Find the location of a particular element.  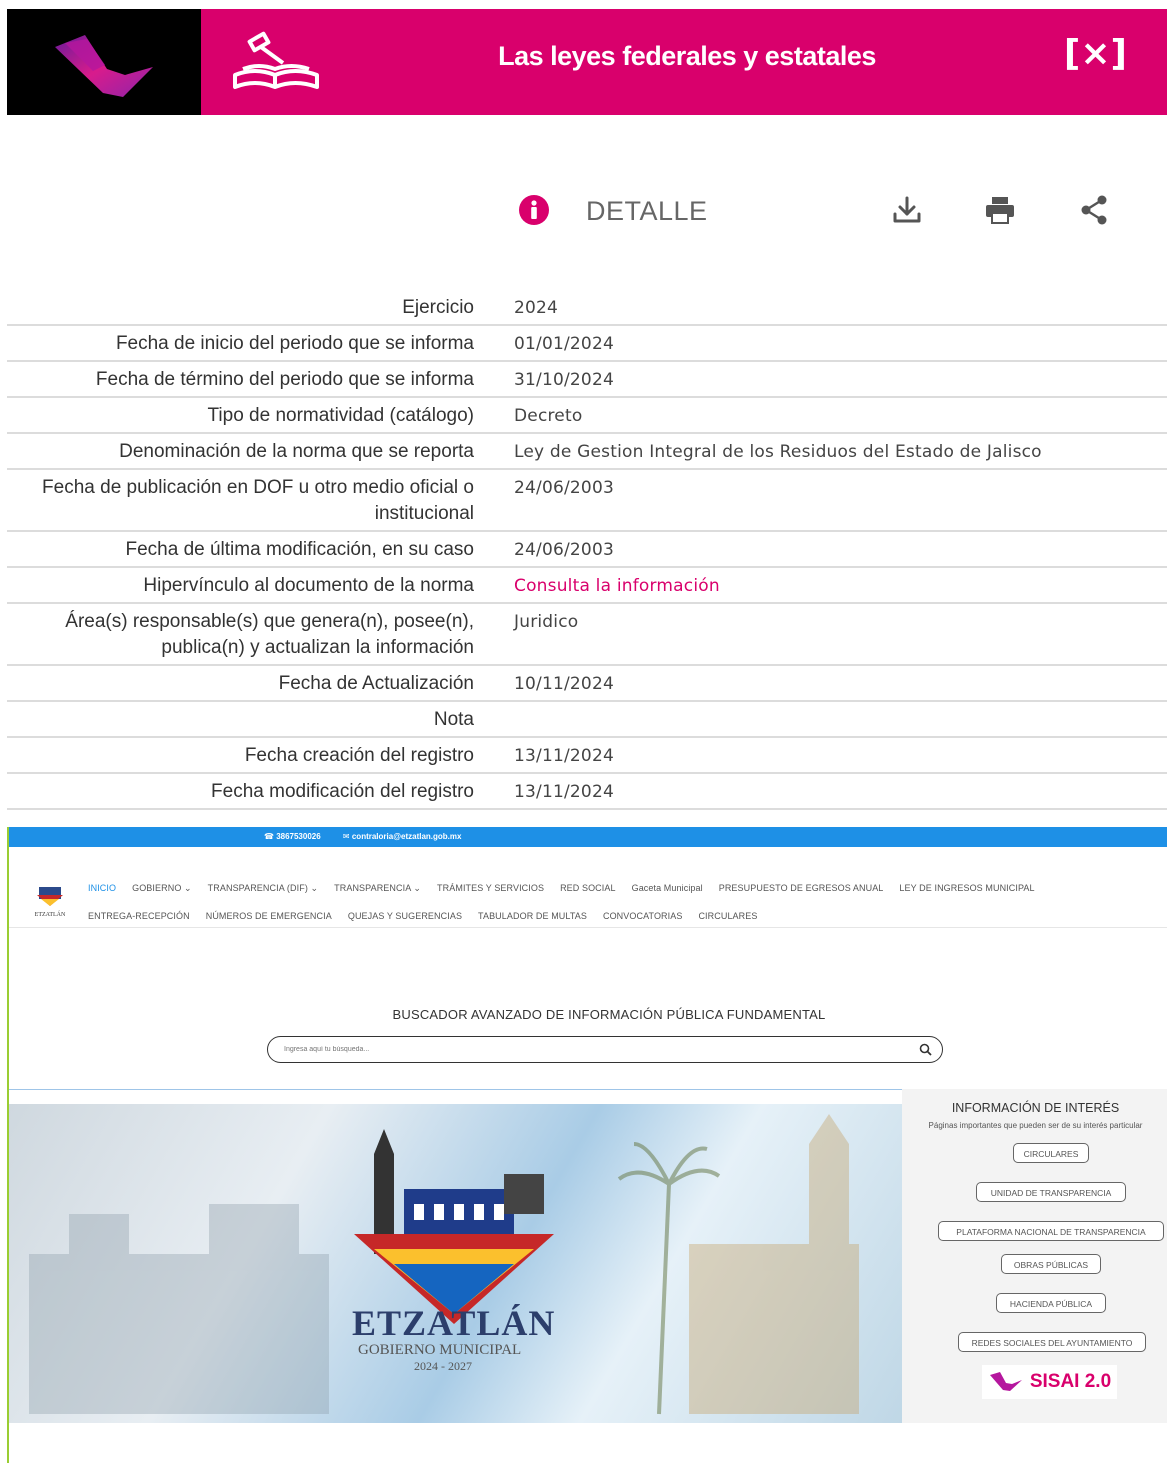

nav-convocatorias: CONVOCATORIAS is located at coordinates (642, 916).